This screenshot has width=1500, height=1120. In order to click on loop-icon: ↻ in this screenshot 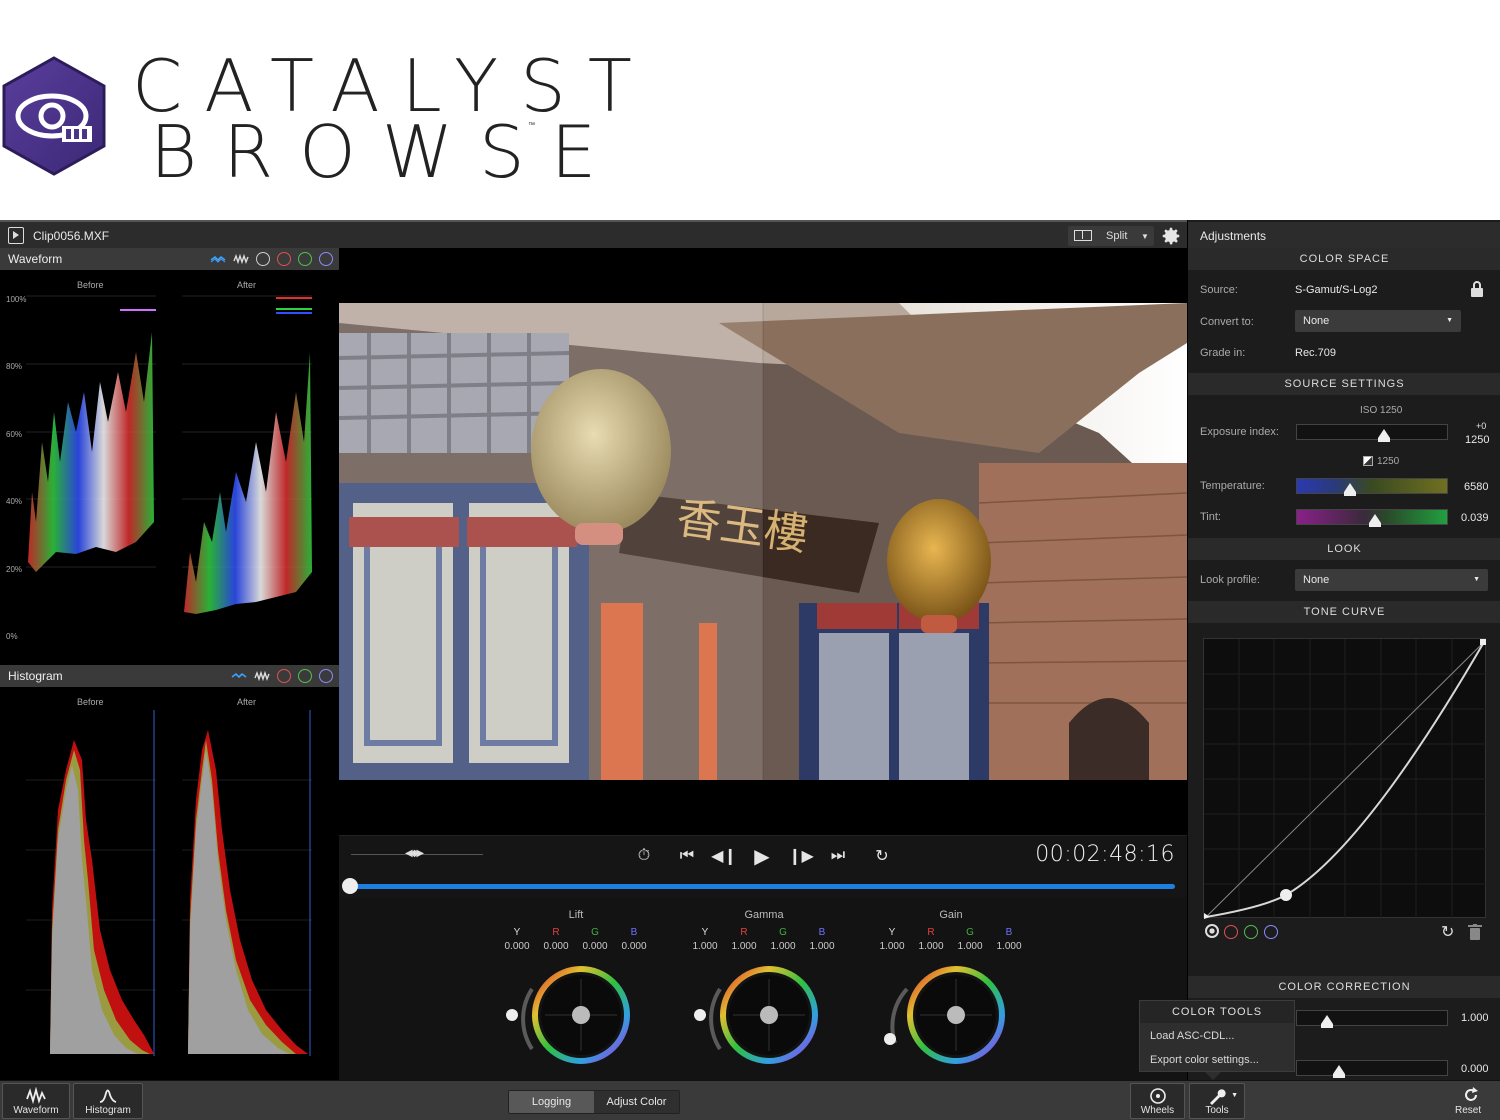, I will do `click(882, 856)`.